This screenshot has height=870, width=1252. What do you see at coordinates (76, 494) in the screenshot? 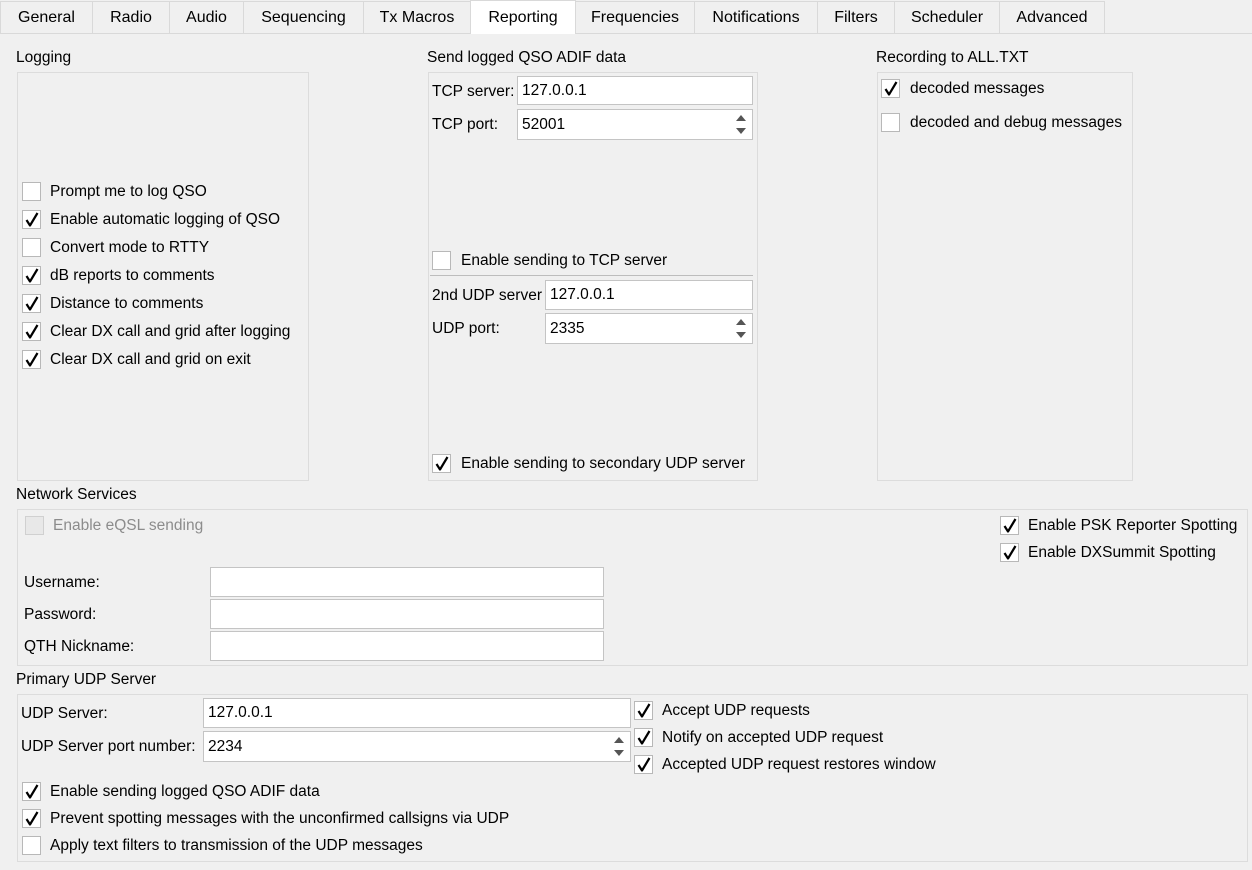
I see `network-group-title: Network Services` at bounding box center [76, 494].